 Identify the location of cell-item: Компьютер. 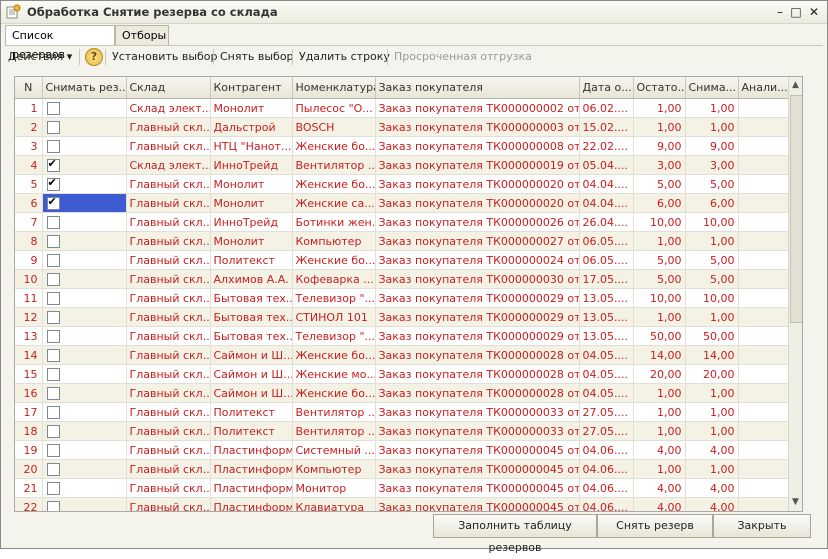
(334, 469).